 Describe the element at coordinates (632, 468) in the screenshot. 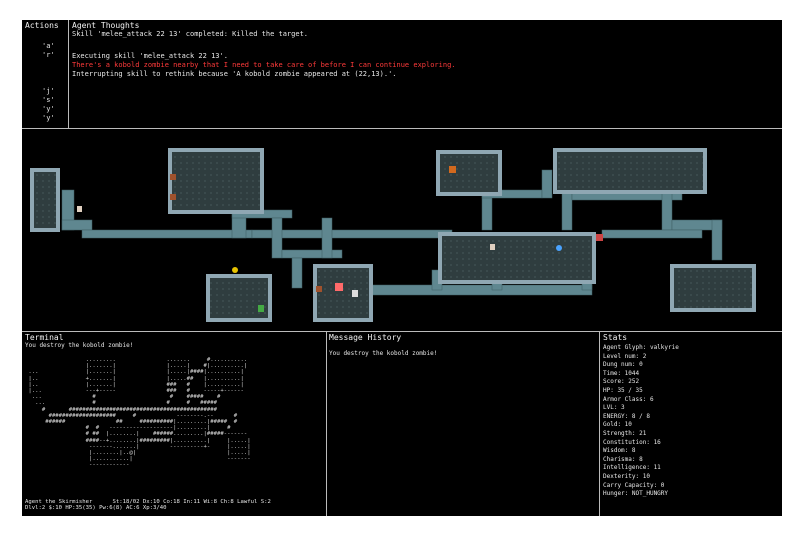

I see `stat-line: Intelligence: 11` at that location.